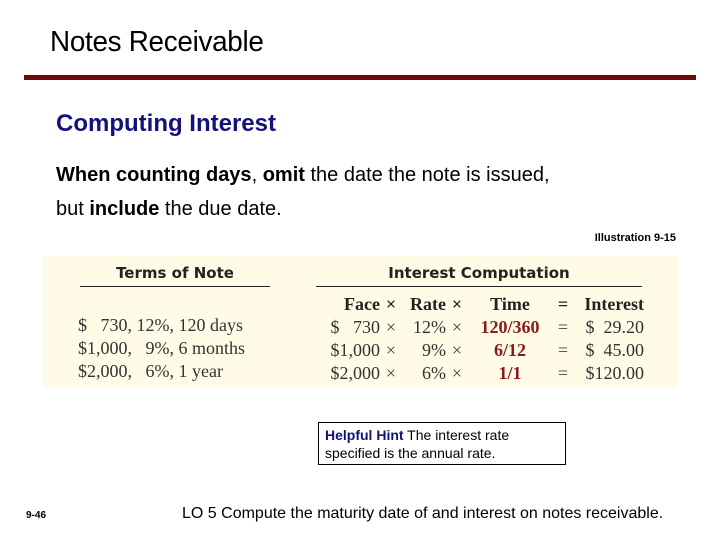 The width and height of the screenshot is (720, 540). I want to click on table-row: $1,000 × 9% × 6/12 = $ 45.00, so click(482, 350).